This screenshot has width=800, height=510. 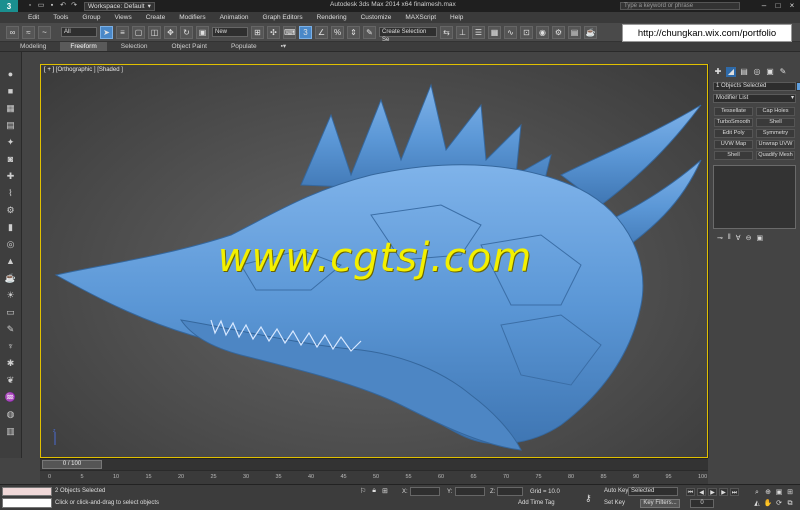 What do you see at coordinates (11, 210) in the screenshot?
I see `systems-icon: ⚙` at bounding box center [11, 210].